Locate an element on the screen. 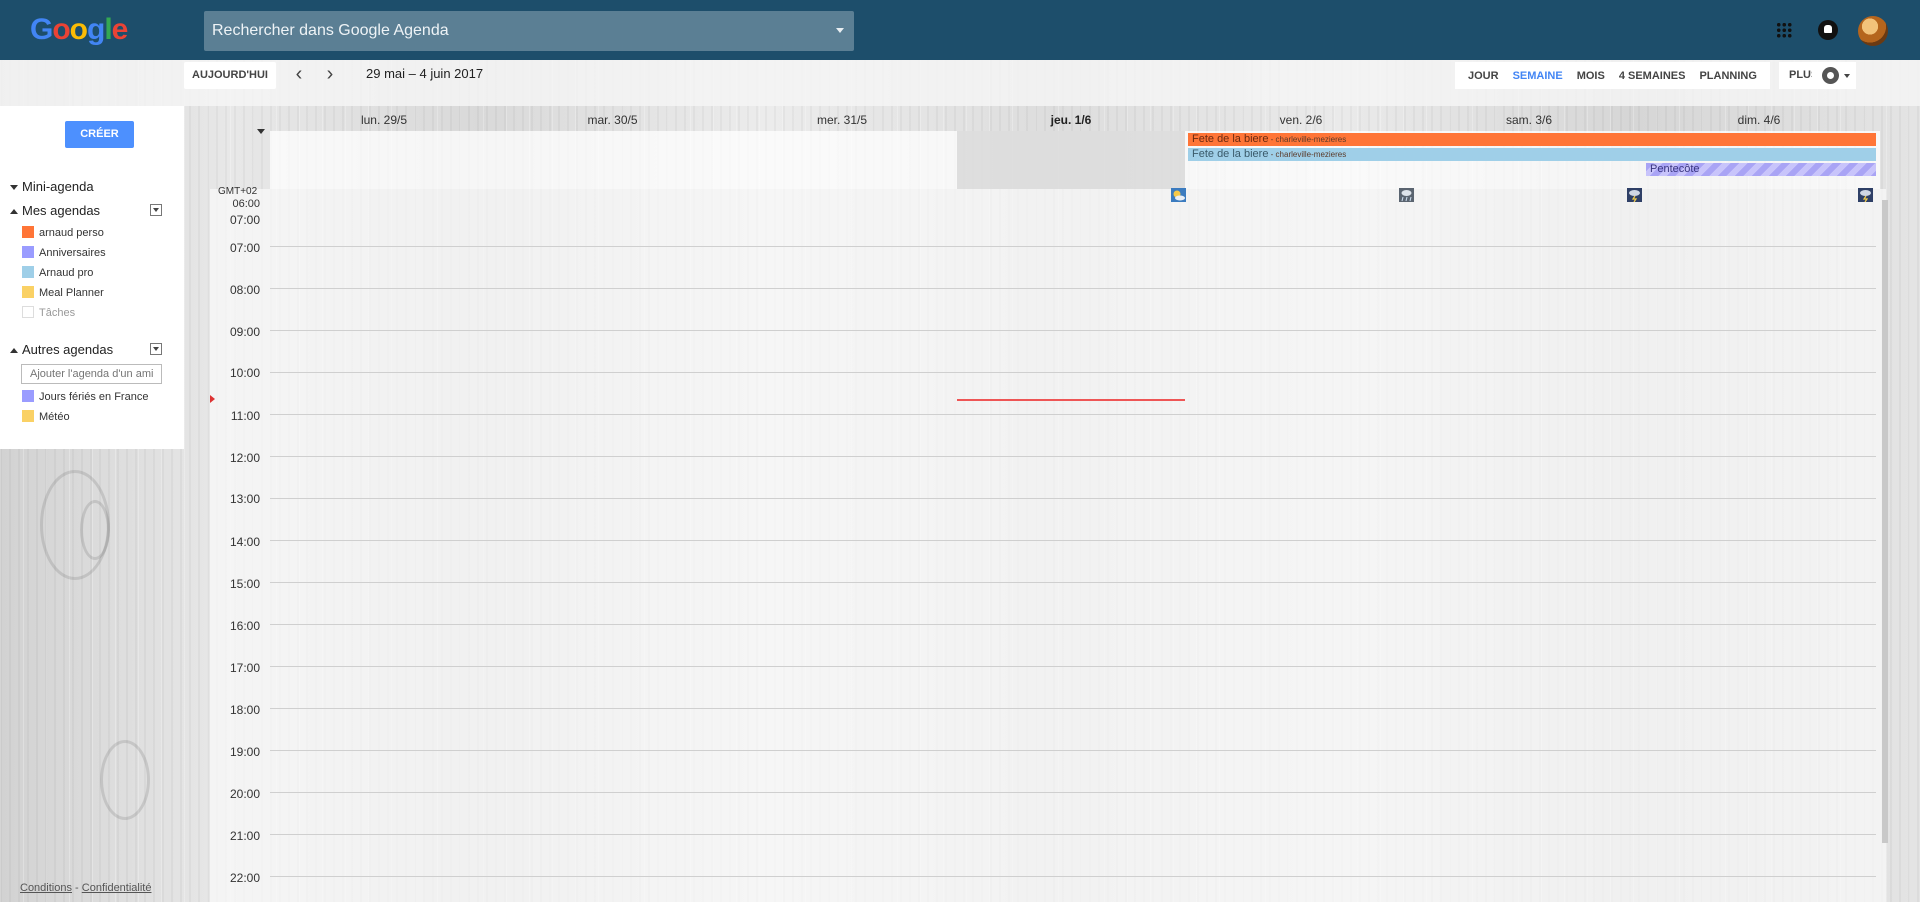 The height and width of the screenshot is (902, 1920). calendar-item-meal-planner: Meal Planner is located at coordinates (63, 293).